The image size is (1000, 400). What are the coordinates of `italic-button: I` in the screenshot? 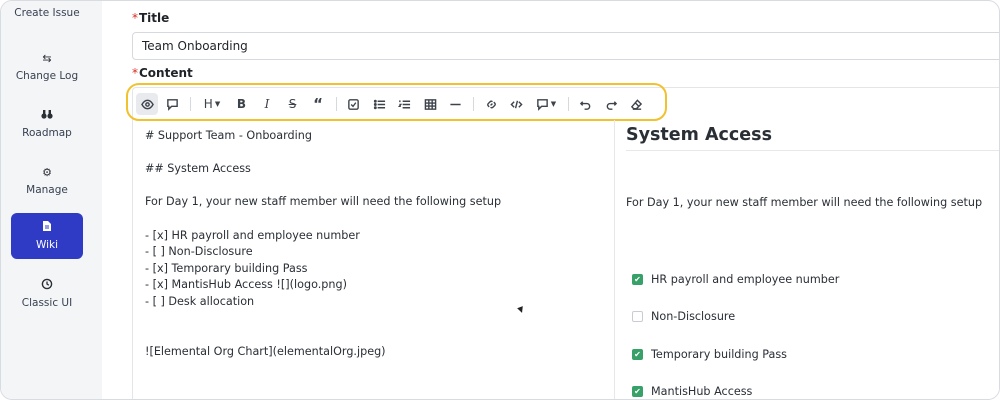 It's located at (267, 104).